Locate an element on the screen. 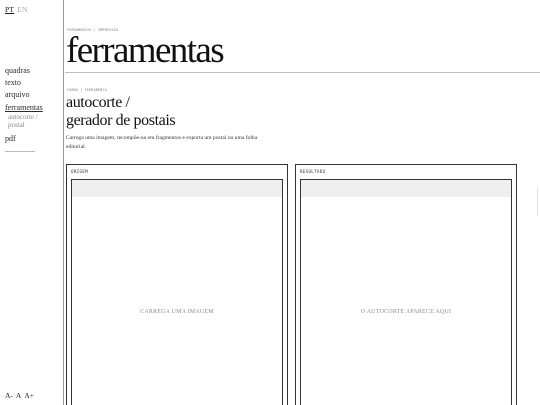  lang-en-link: EN is located at coordinates (22, 9).